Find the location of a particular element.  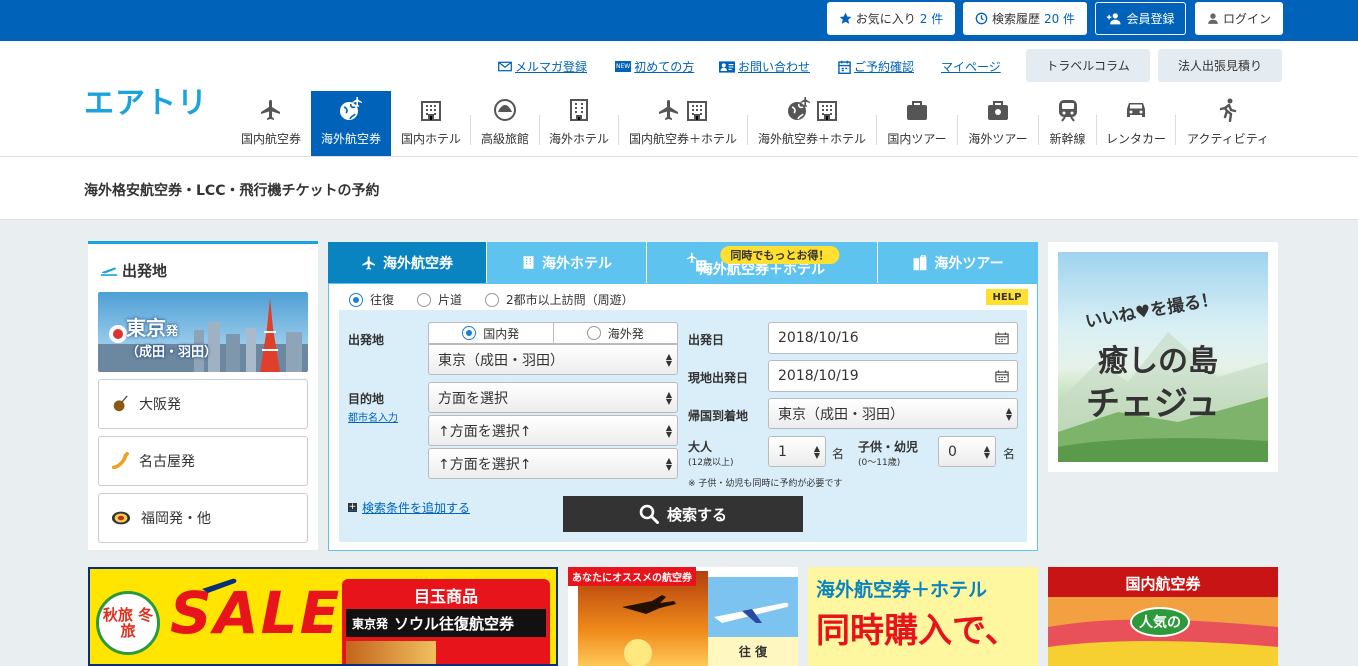

takoyaki-icon is located at coordinates (120, 403).